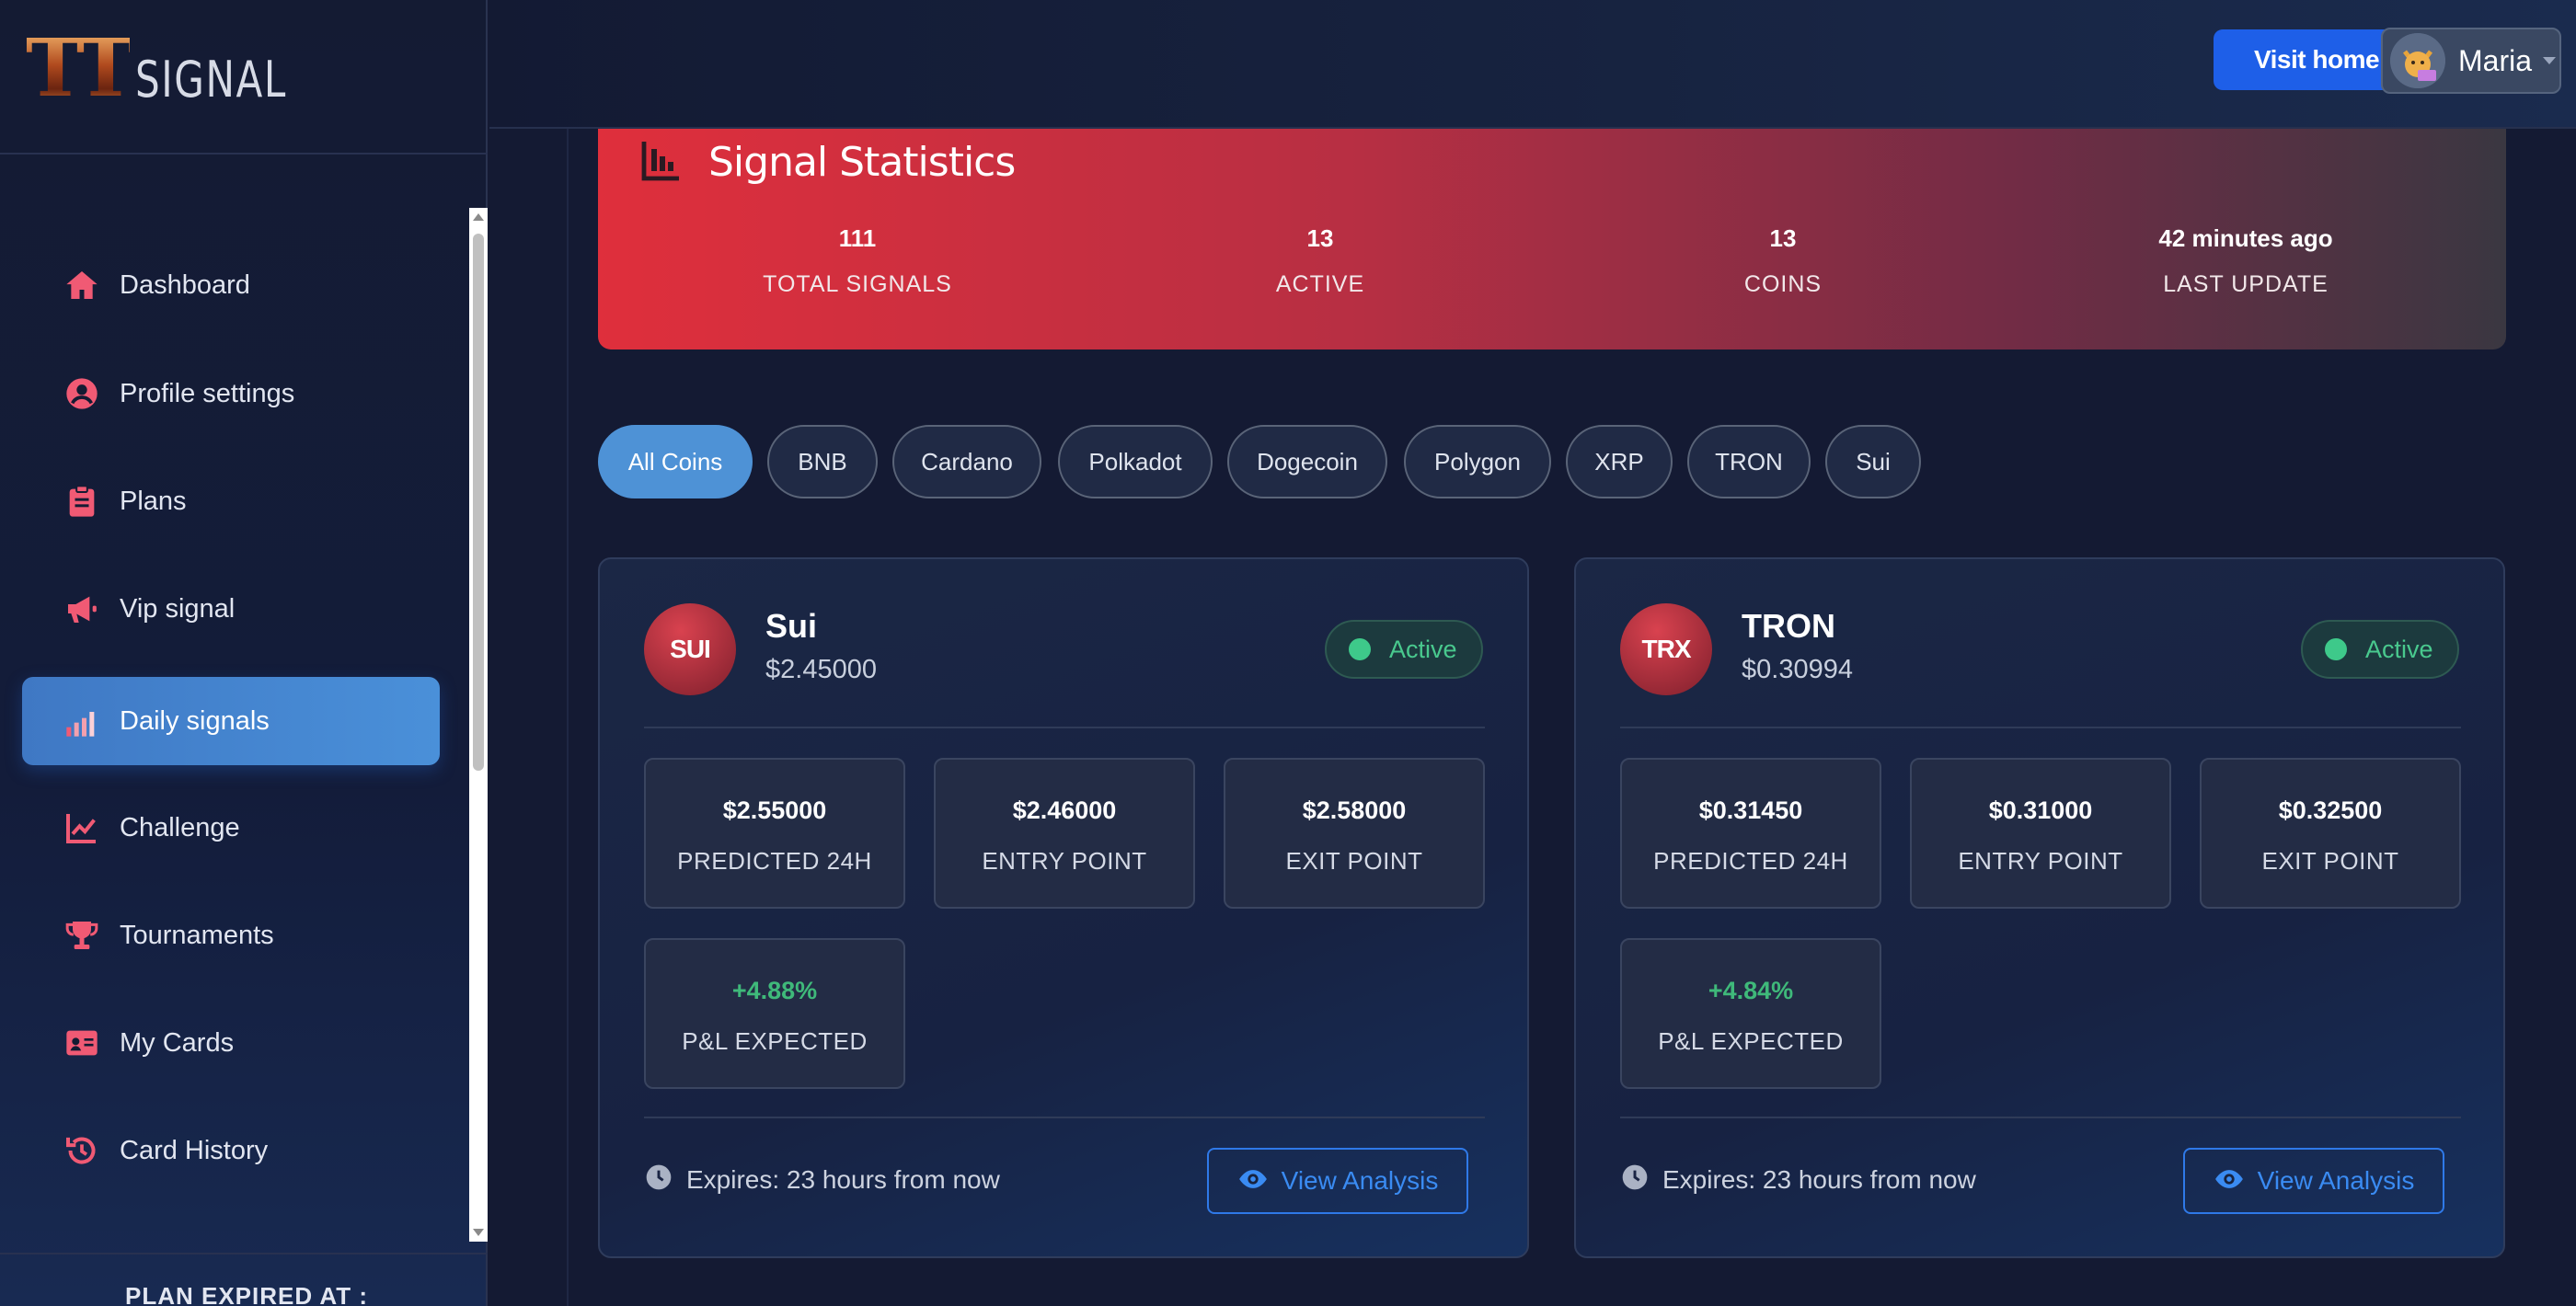  What do you see at coordinates (774, 991) in the screenshot?
I see `metric-value: +4.88%` at bounding box center [774, 991].